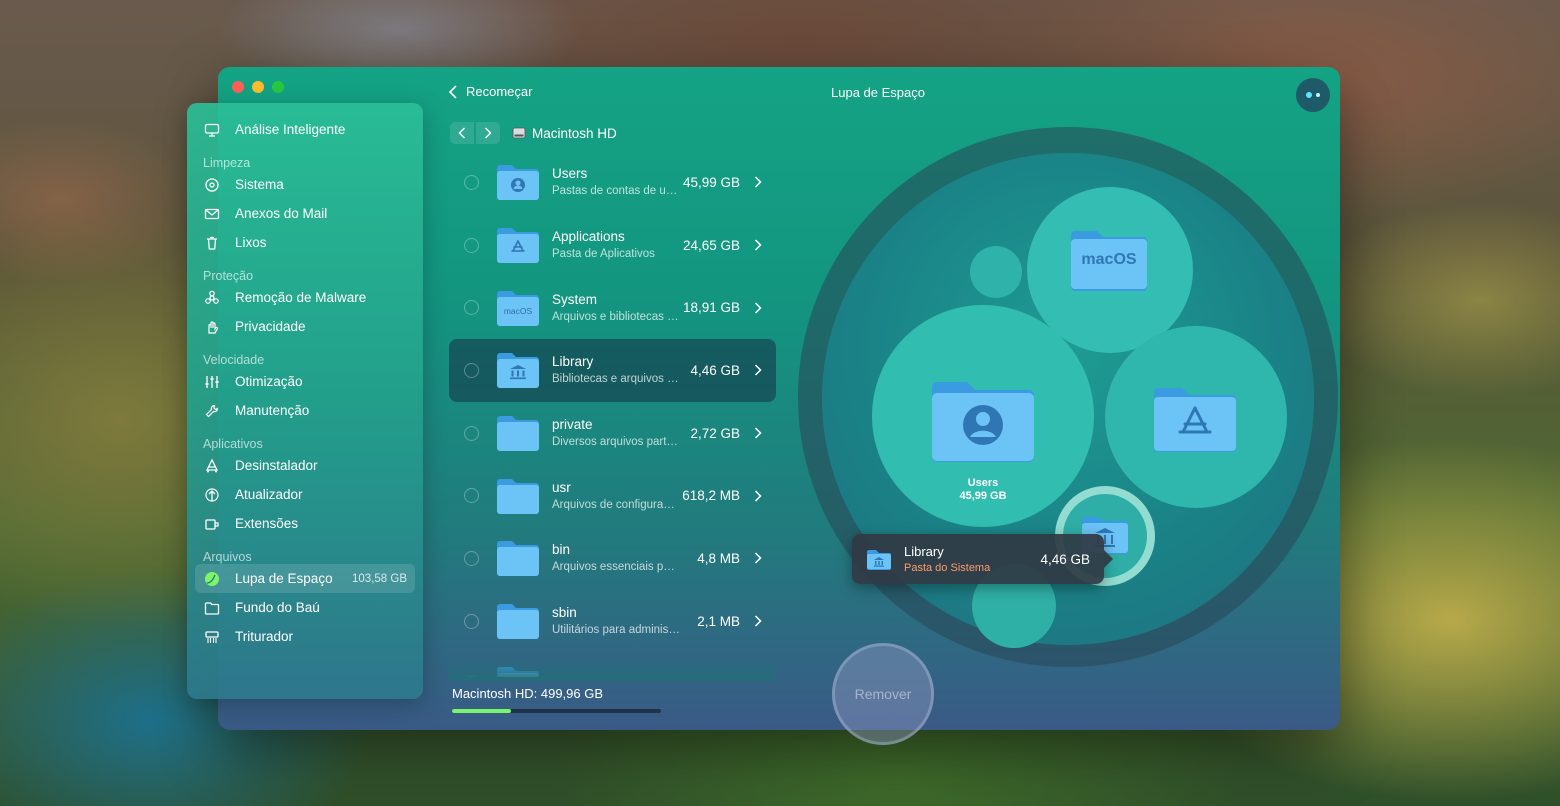 This screenshot has height=806, width=1560. Describe the element at coordinates (212, 495) in the screenshot. I see `update-icon` at that location.